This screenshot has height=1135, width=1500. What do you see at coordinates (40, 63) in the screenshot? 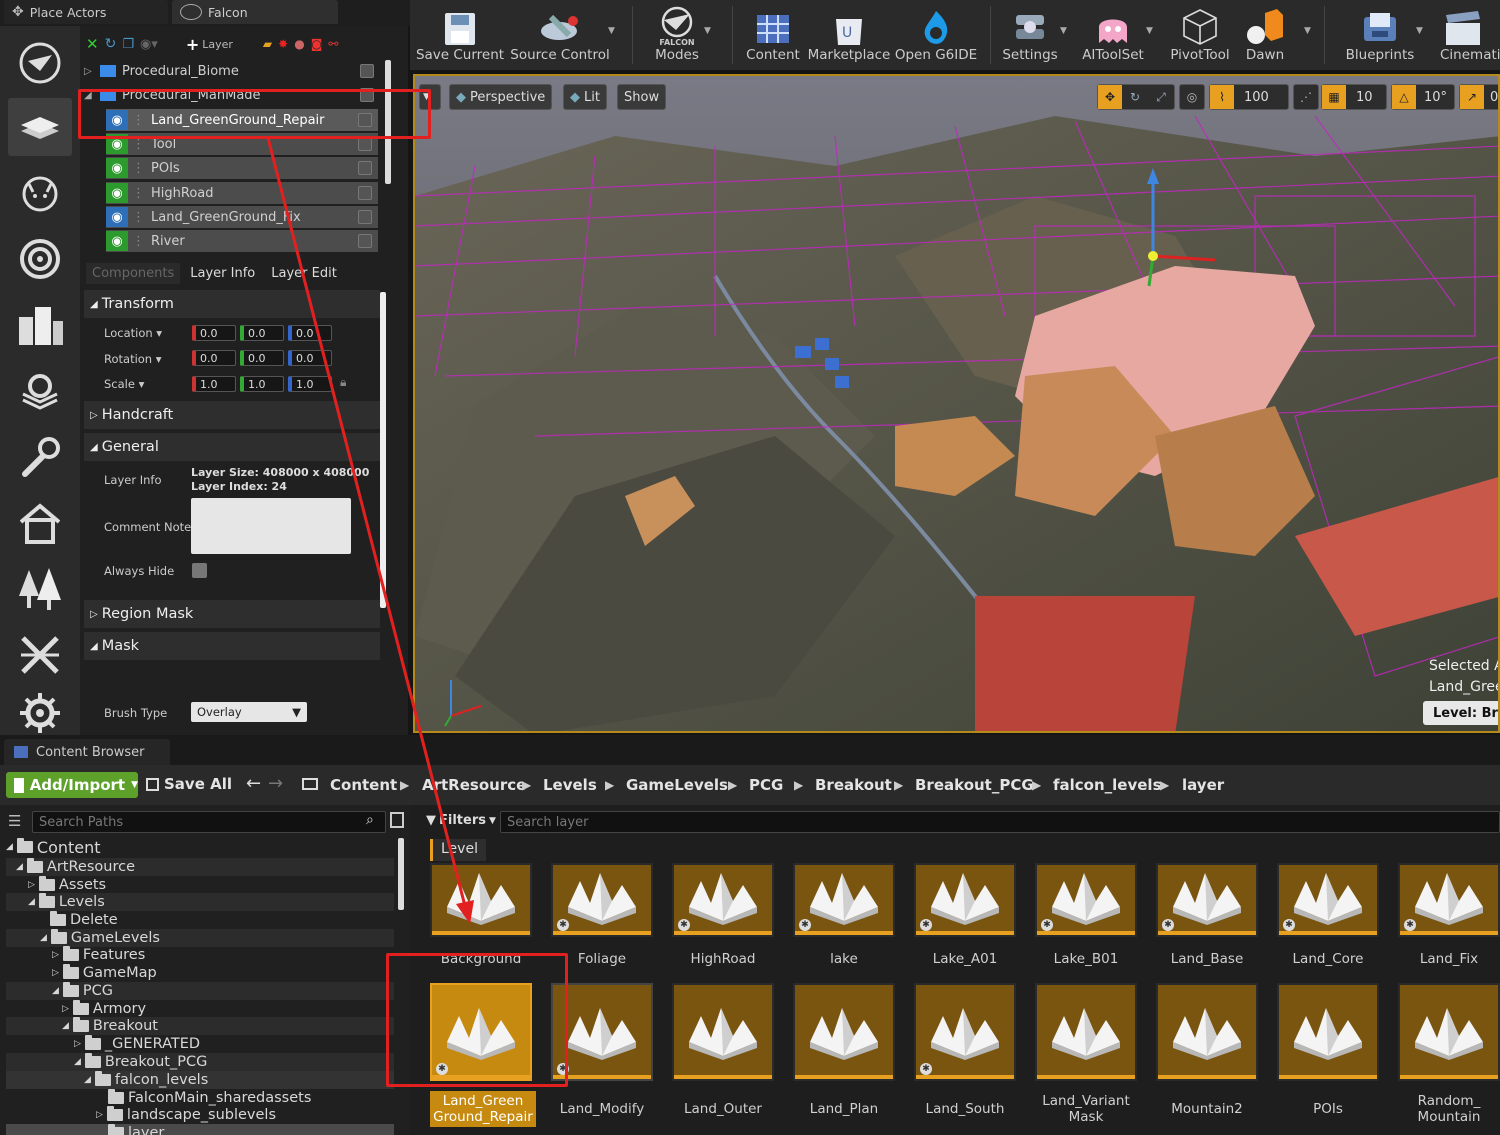
I see `falcon-mode-button` at bounding box center [40, 63].